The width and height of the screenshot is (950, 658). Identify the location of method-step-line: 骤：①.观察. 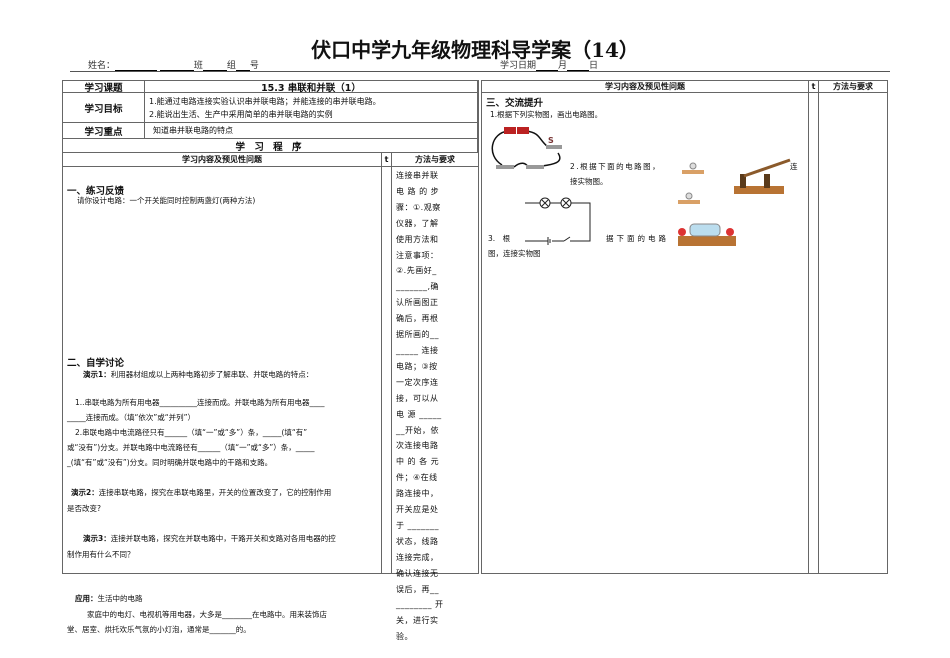
(418, 207).